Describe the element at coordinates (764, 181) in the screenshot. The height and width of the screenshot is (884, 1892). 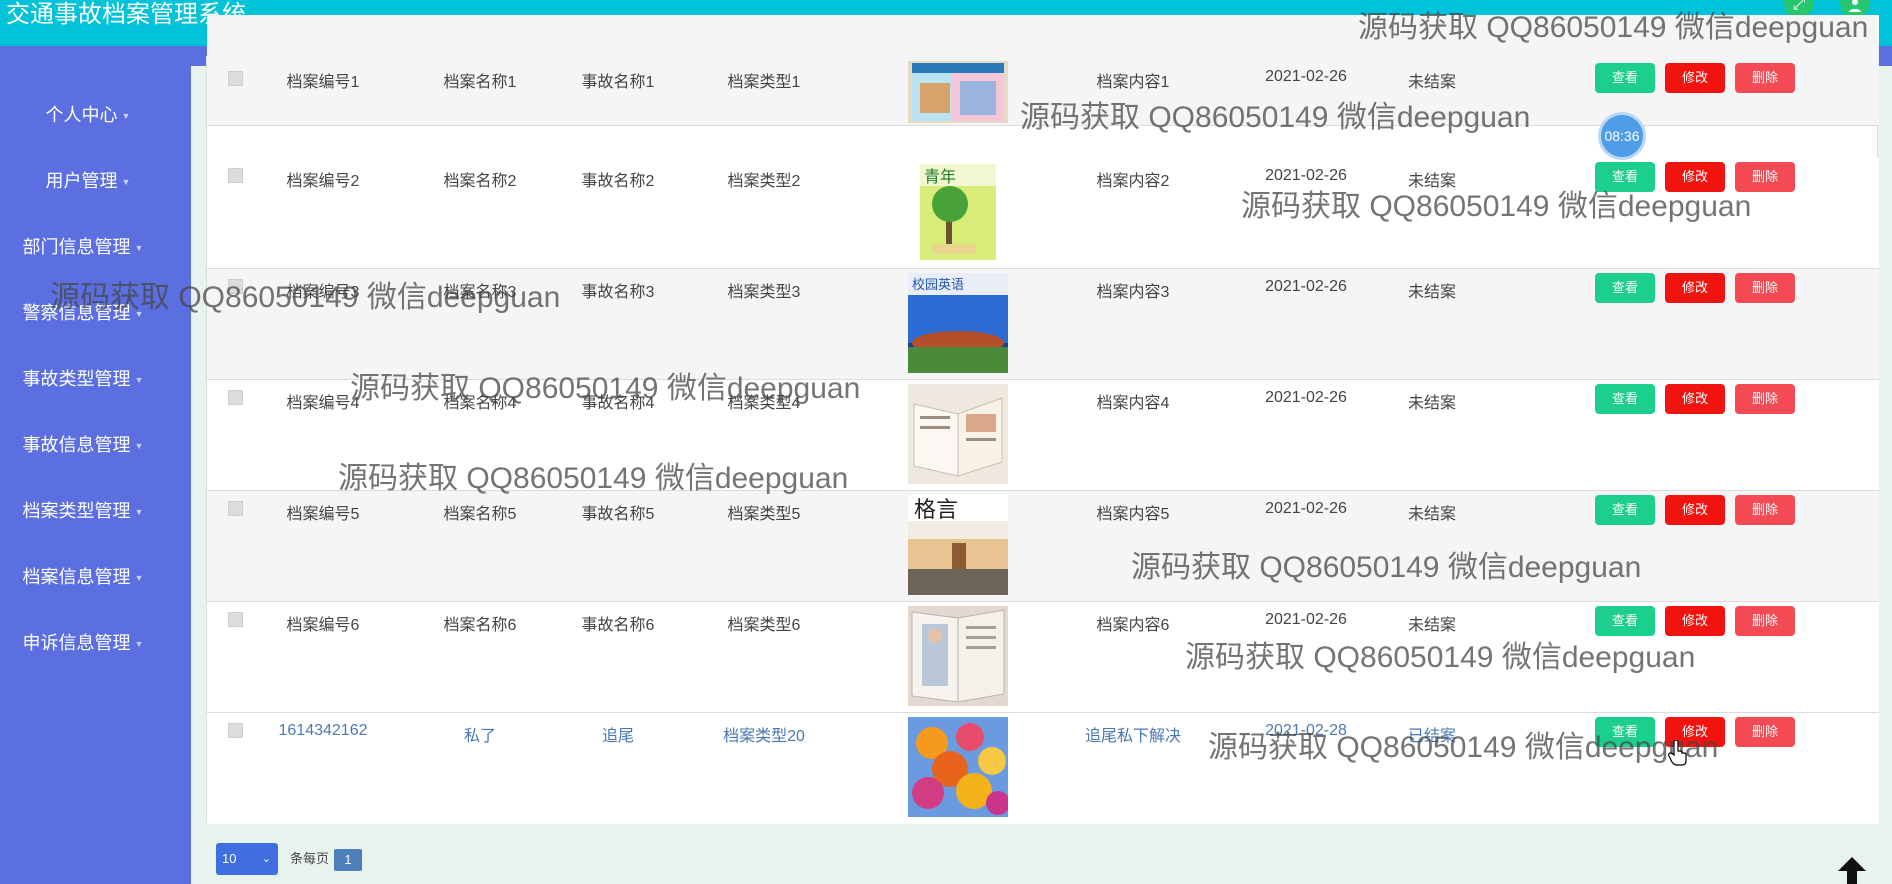
I see `archive-type: 档案类型2` at that location.